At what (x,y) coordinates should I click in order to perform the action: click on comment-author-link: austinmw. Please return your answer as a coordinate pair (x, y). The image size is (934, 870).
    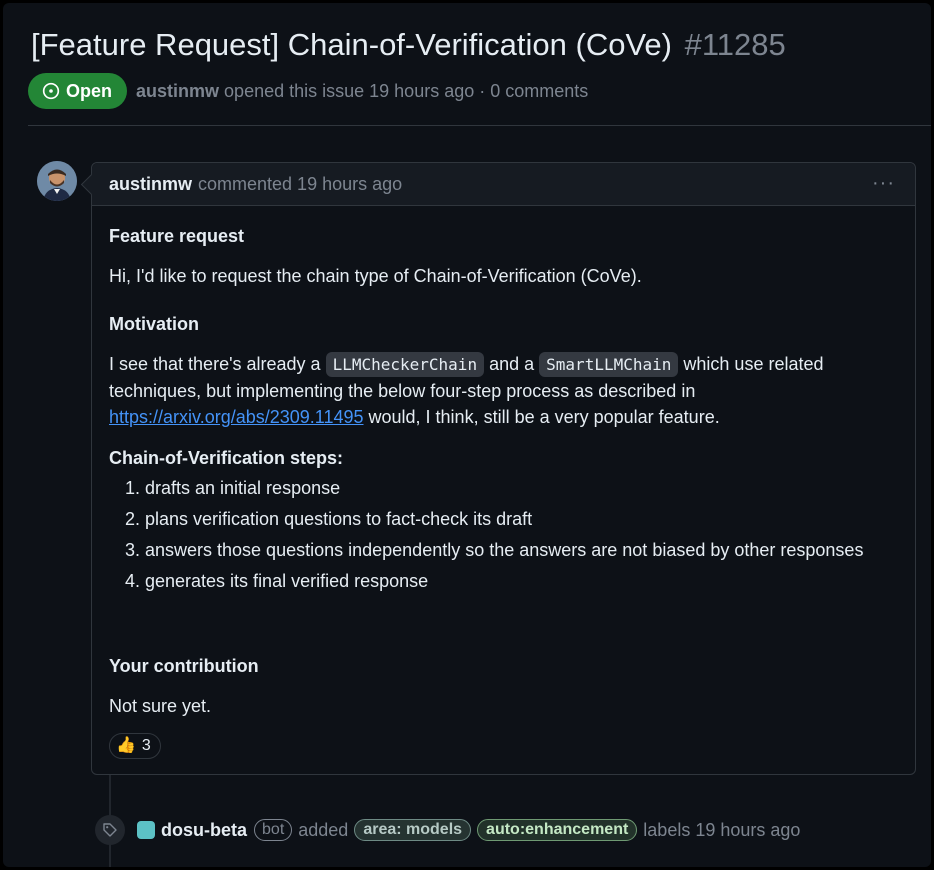
    Looking at the image, I should click on (150, 184).